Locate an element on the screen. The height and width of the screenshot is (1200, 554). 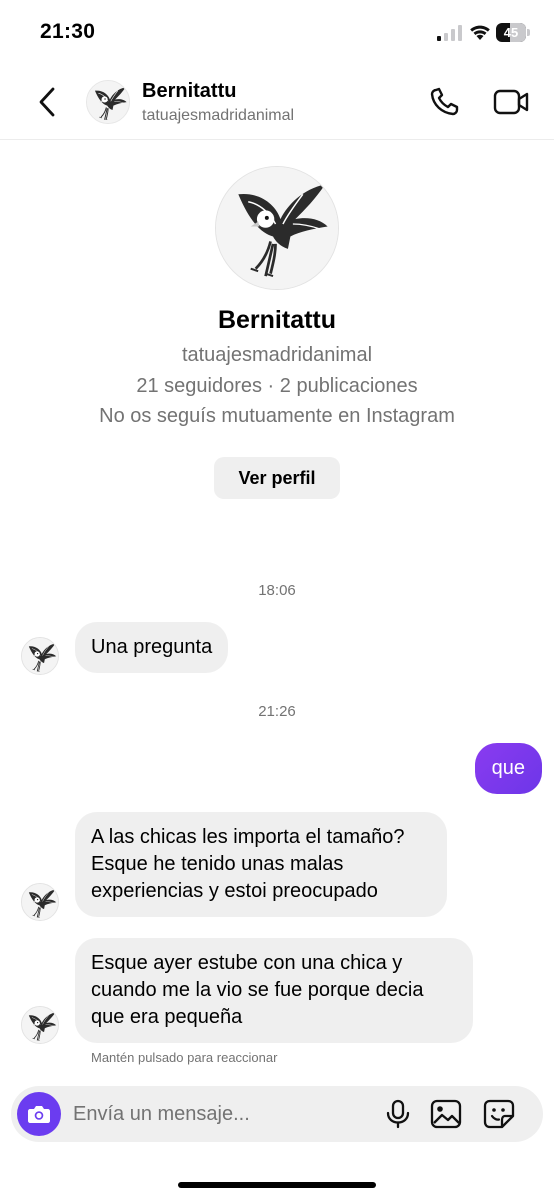
message-input is located at coordinates (223, 1114).